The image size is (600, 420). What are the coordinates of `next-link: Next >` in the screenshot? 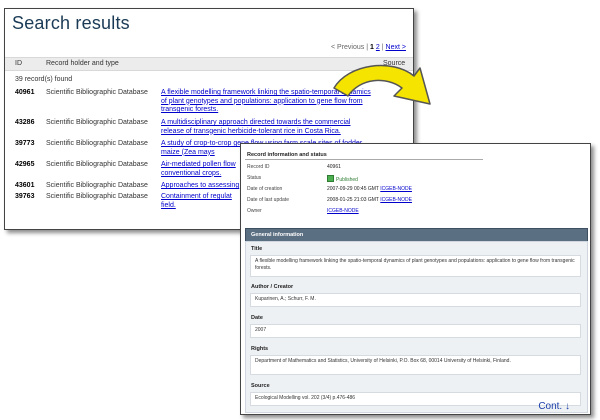 It's located at (396, 47).